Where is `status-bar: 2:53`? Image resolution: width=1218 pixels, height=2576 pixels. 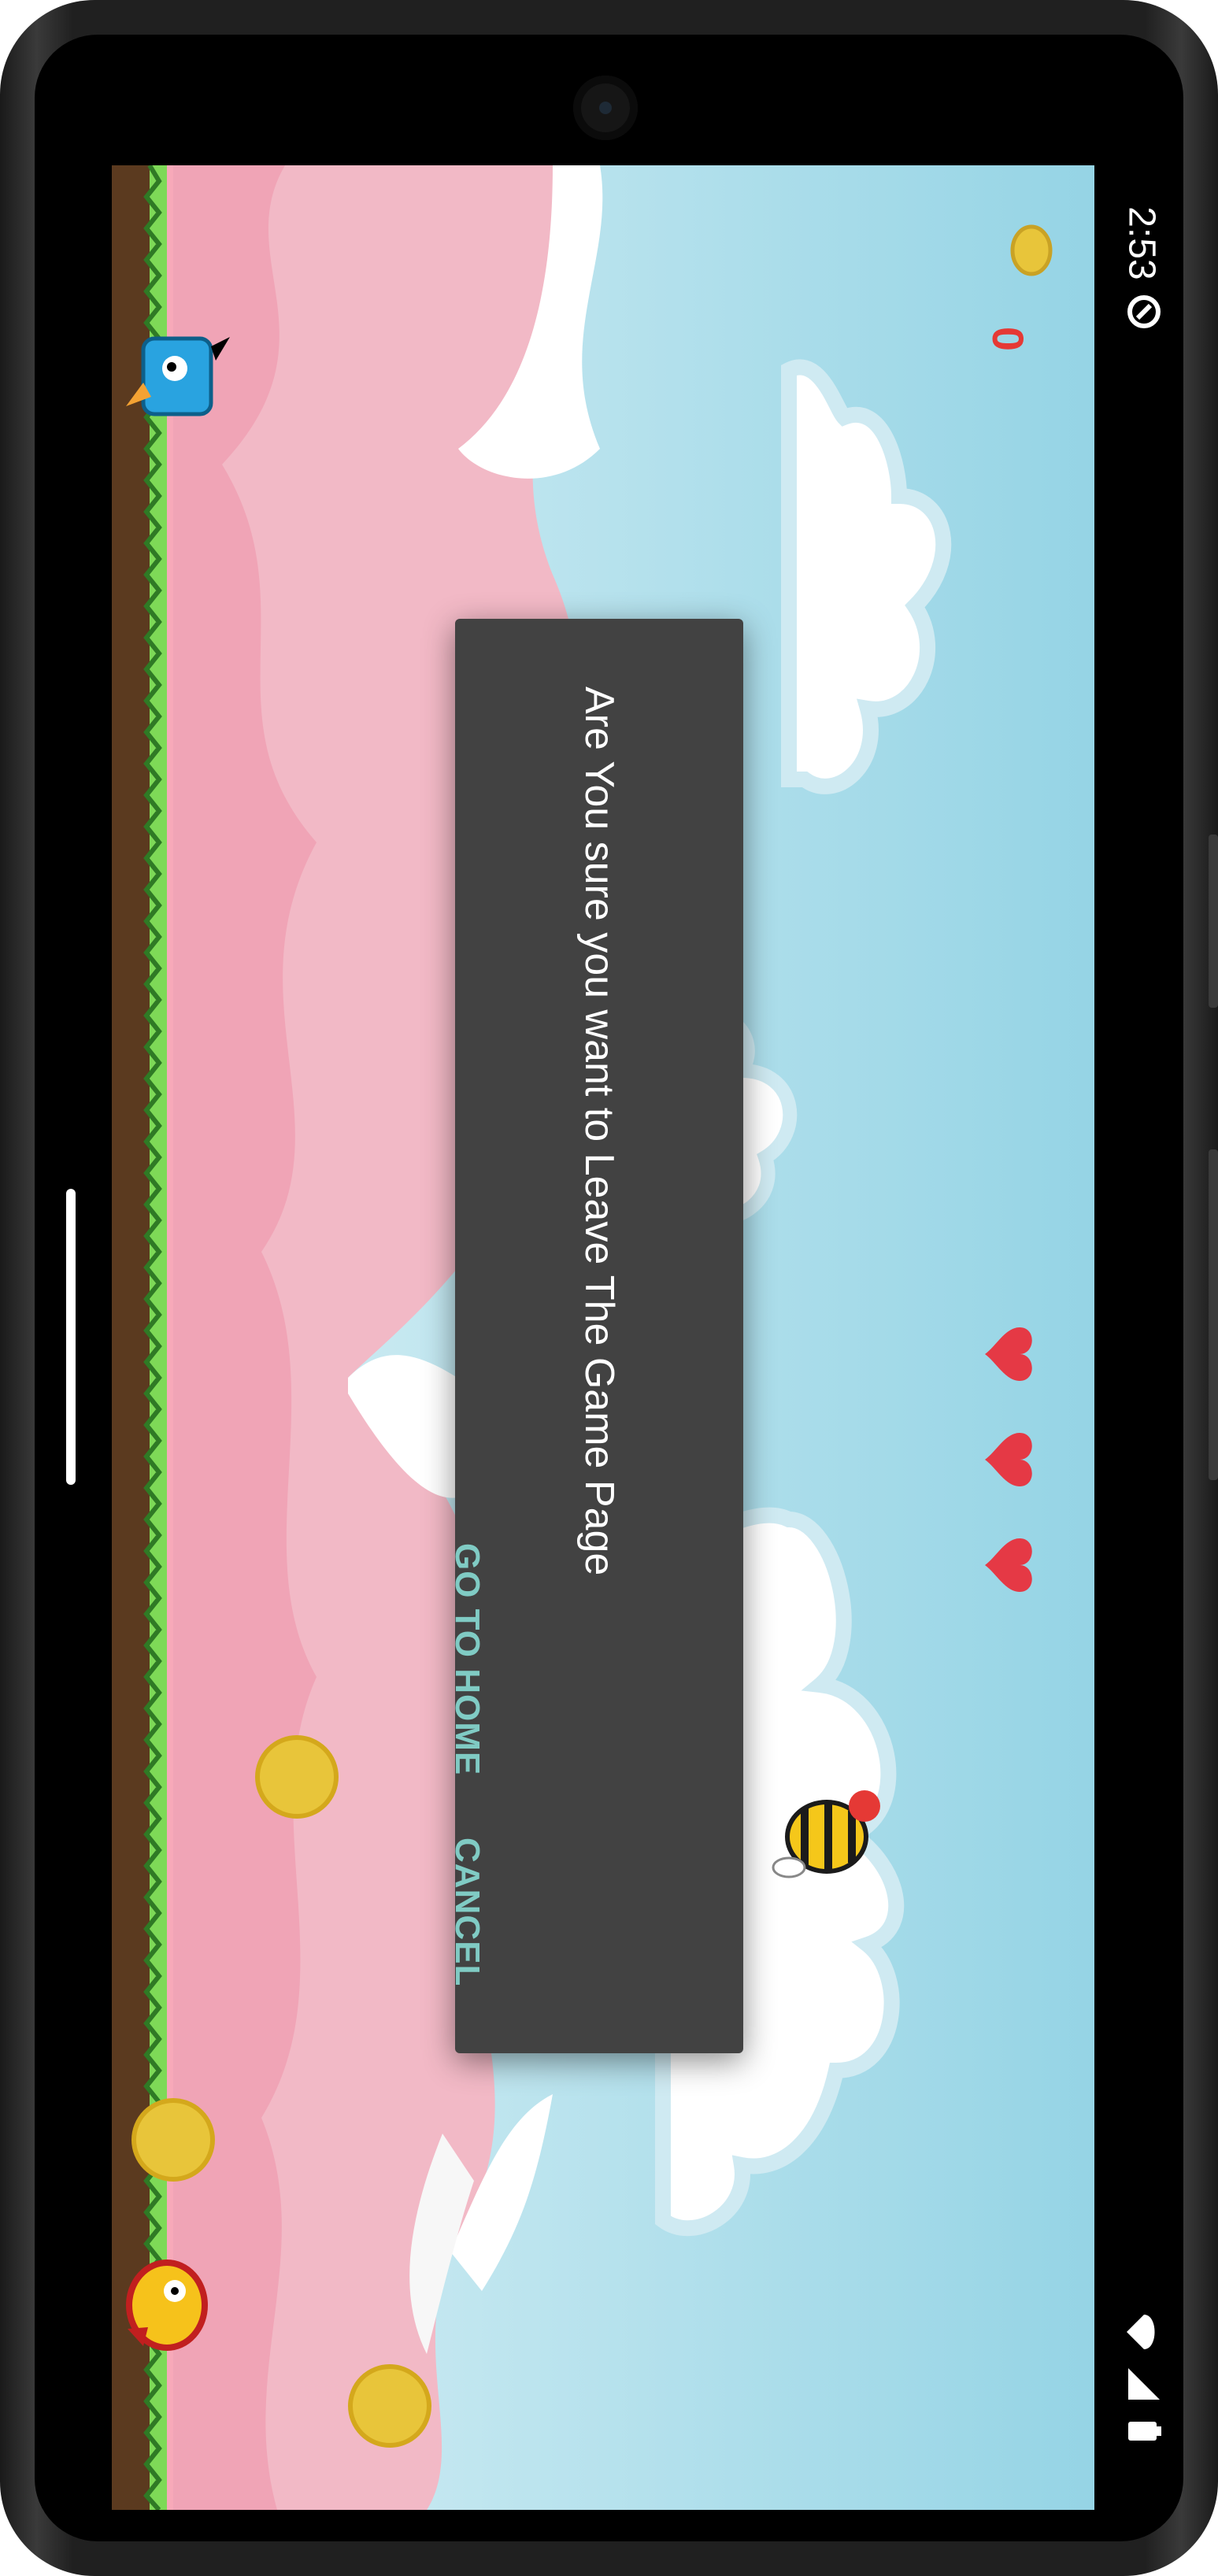
status-bar: 2:53 is located at coordinates (1141, 1334).